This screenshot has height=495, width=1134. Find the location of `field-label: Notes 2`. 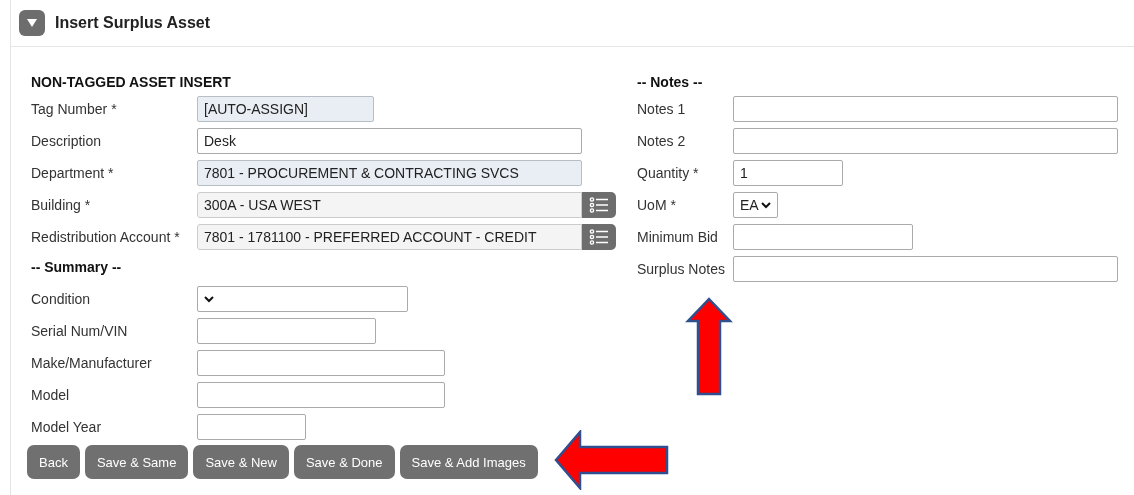

field-label: Notes 2 is located at coordinates (662, 141).